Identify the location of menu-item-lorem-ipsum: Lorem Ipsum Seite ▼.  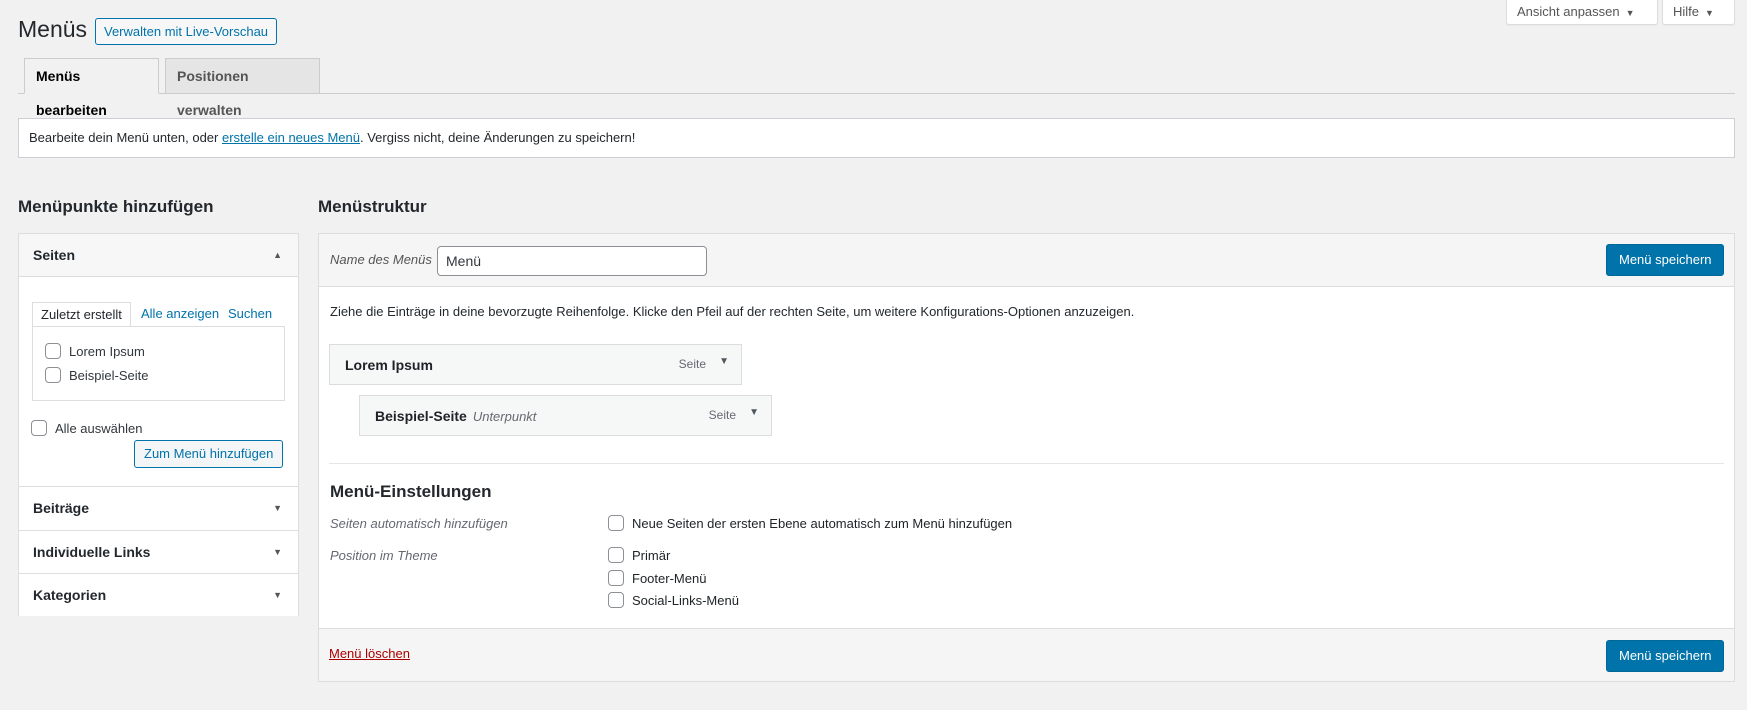
(535, 364).